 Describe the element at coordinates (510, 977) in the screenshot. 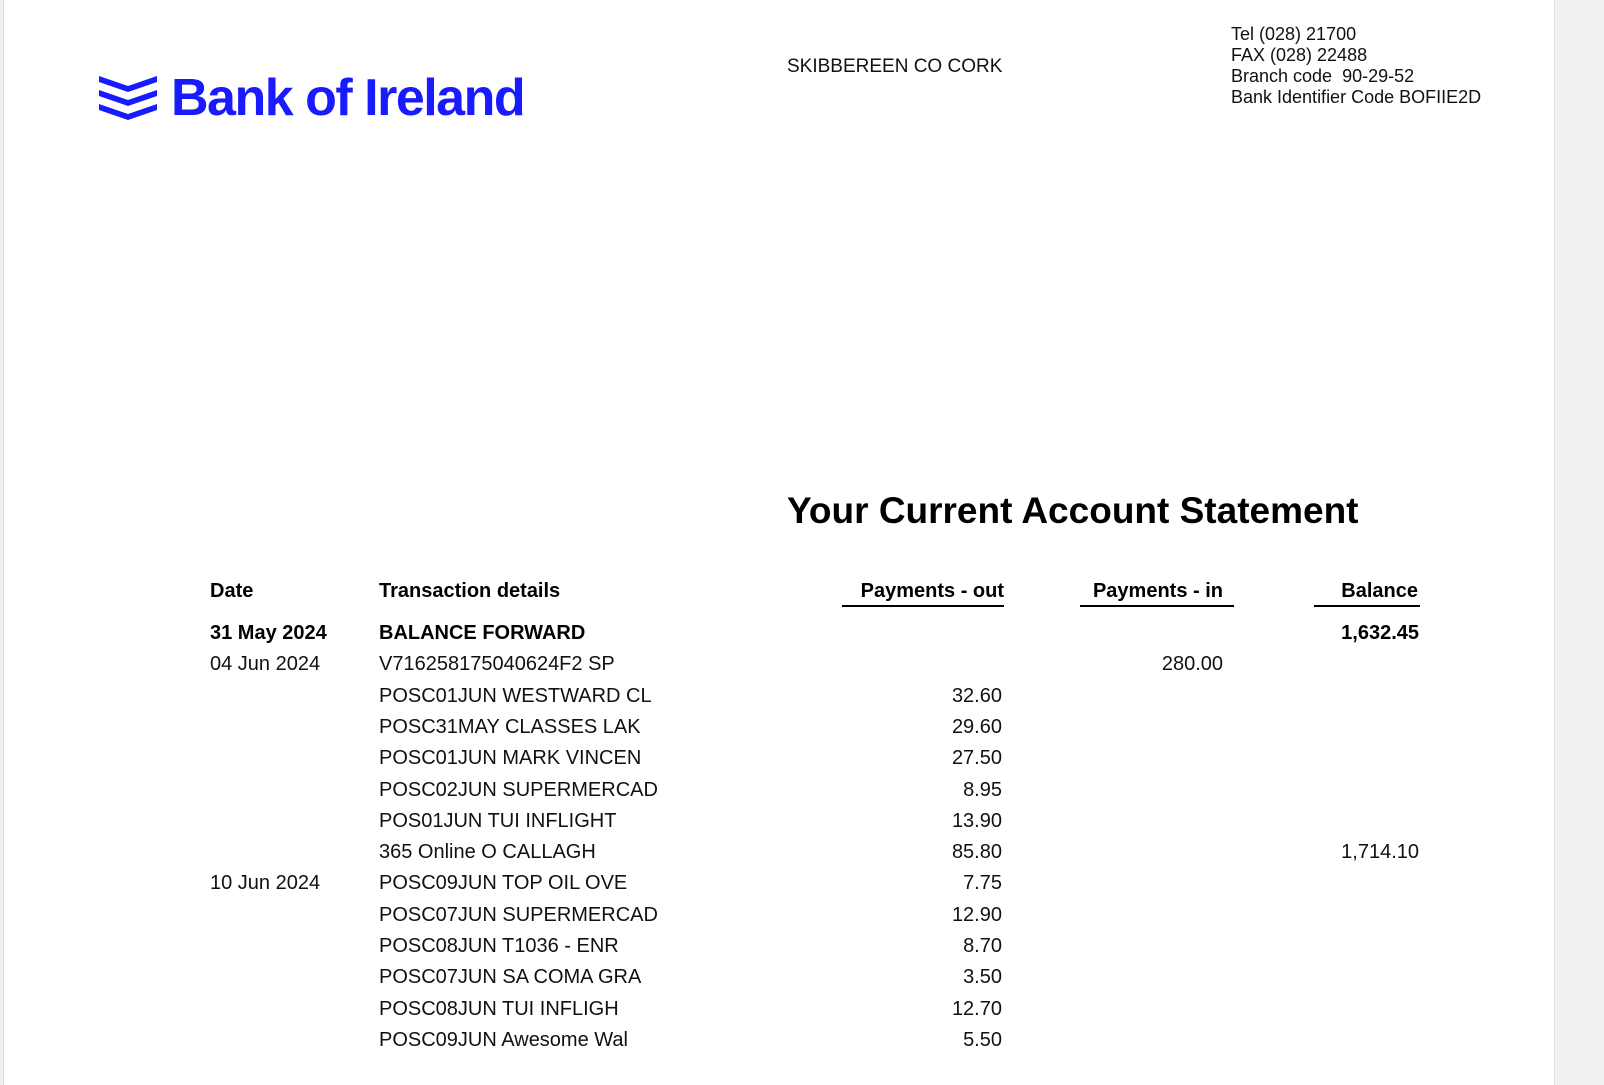

I see `row-details: POSC07JUN SA COMA GRA` at that location.